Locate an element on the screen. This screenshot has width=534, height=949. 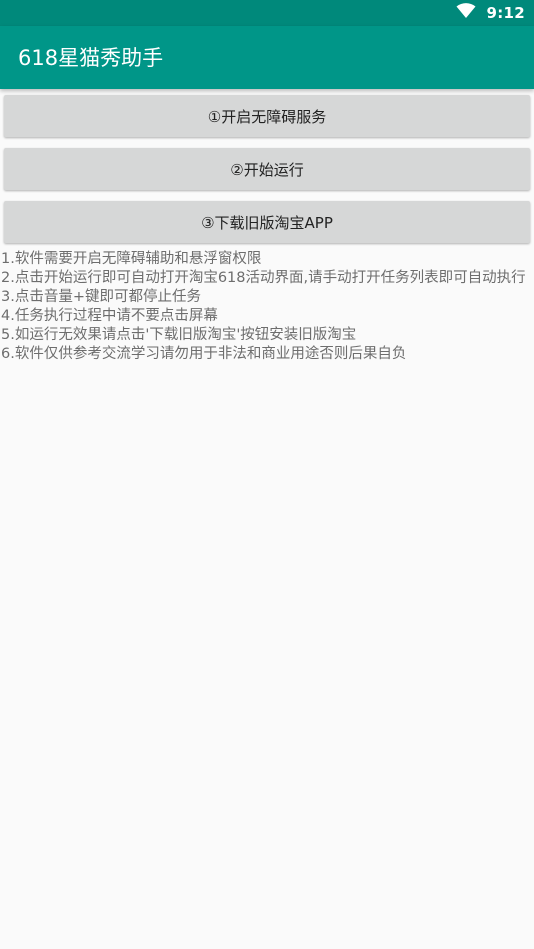
status-time: 9:12 is located at coordinates (505, 13).